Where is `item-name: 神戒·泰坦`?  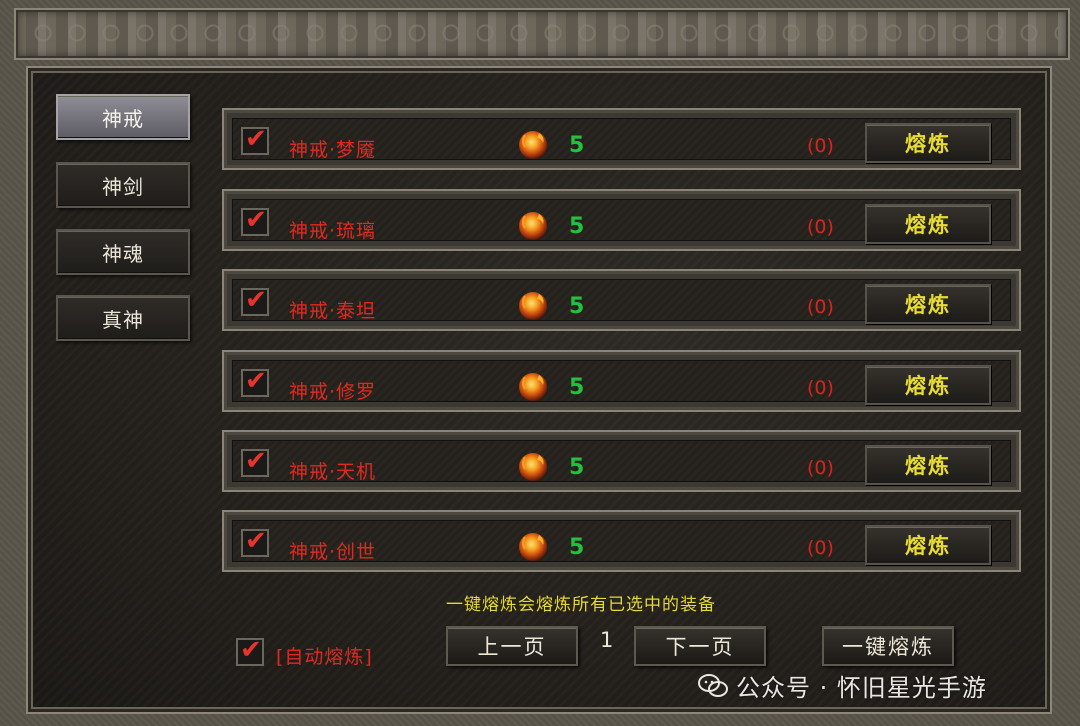
item-name: 神戒·泰坦 is located at coordinates (333, 311).